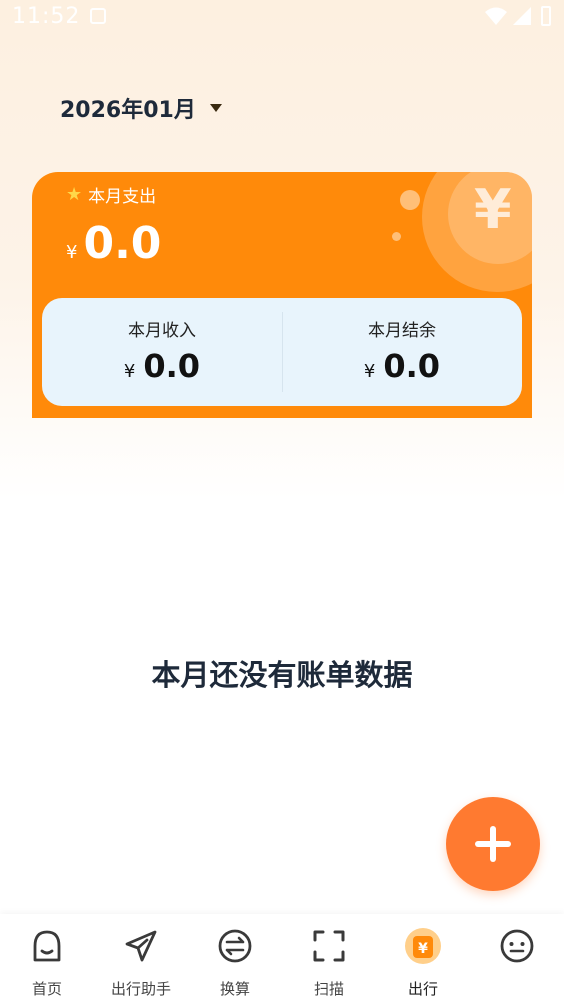 This screenshot has width=564, height=1004. I want to click on income-amount-row: ¥ 0.0, so click(162, 366).